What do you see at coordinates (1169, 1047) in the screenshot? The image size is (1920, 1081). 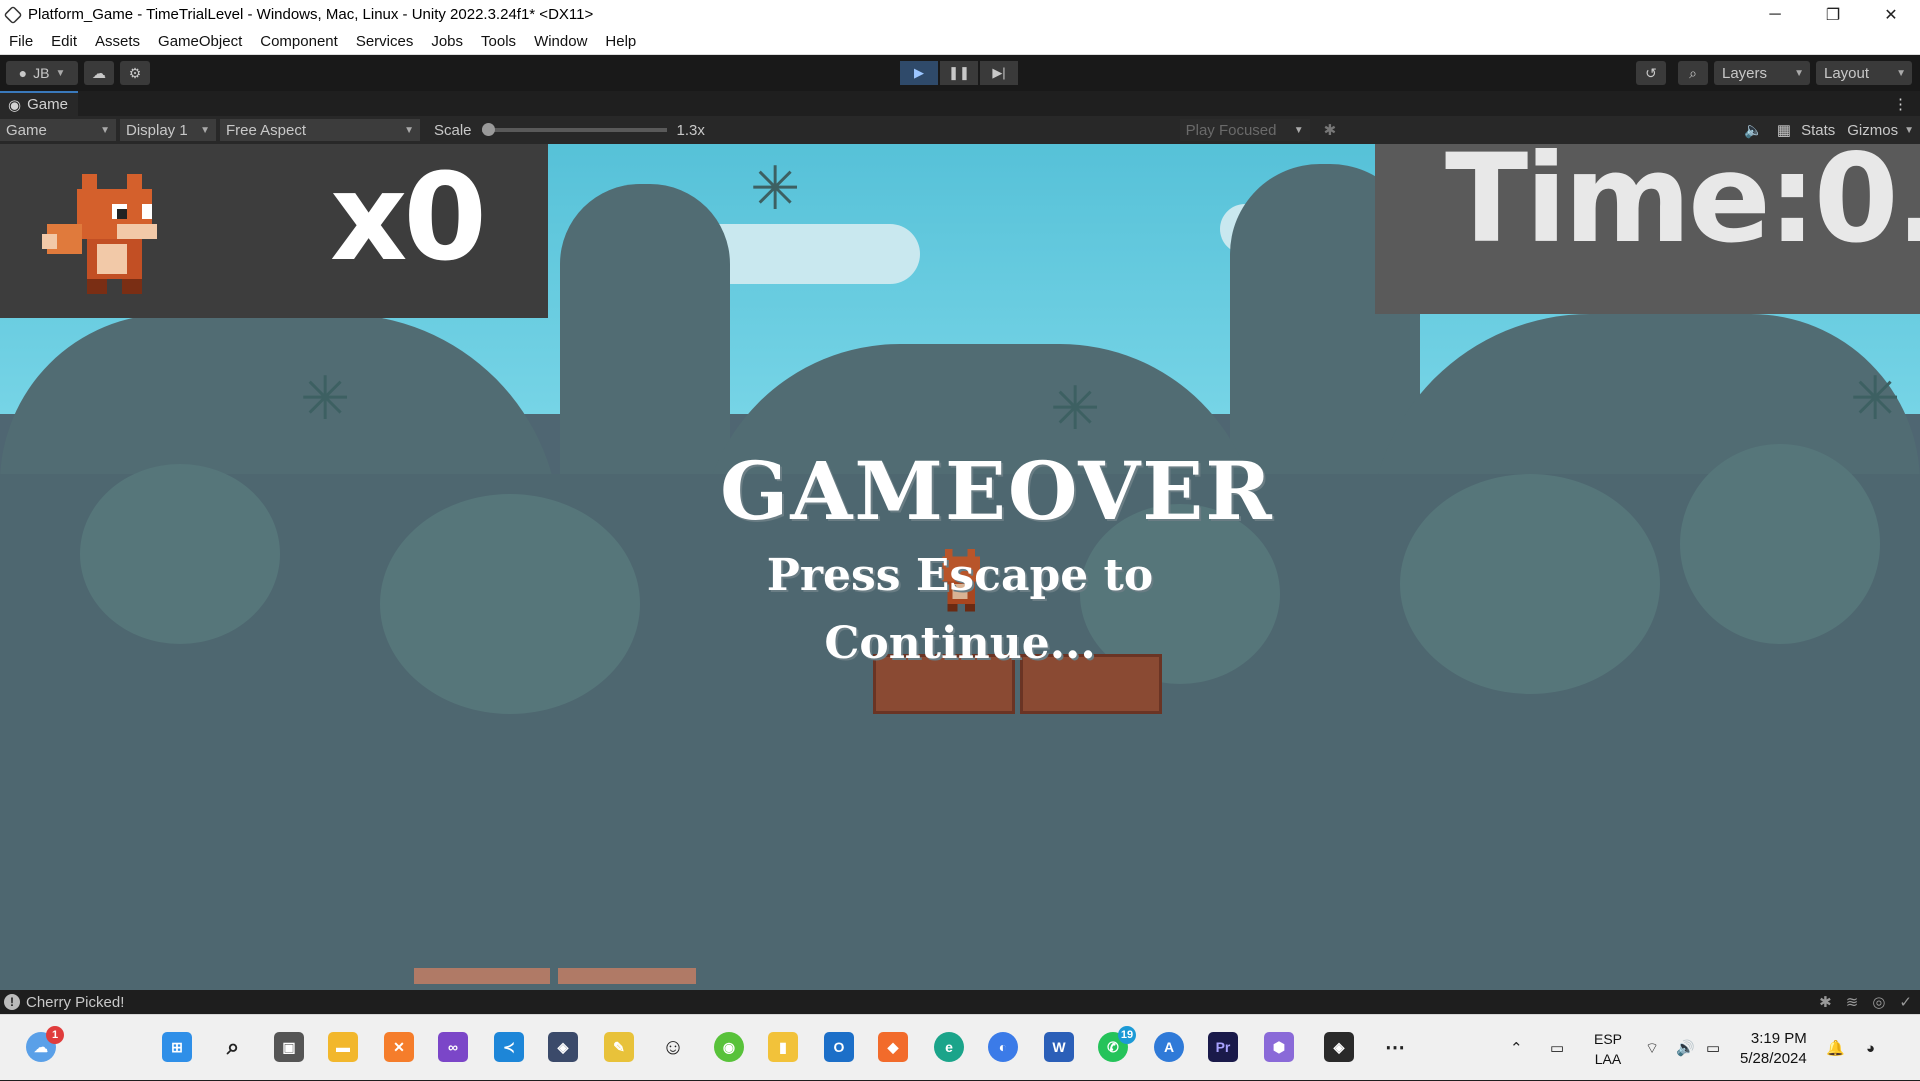 I see `app-store-icon: A` at bounding box center [1169, 1047].